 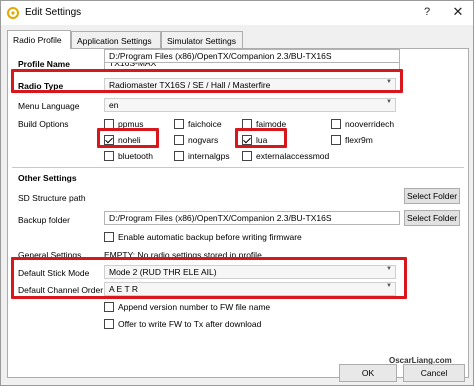 I want to click on faichoice-checkbox, so click(x=179, y=124).